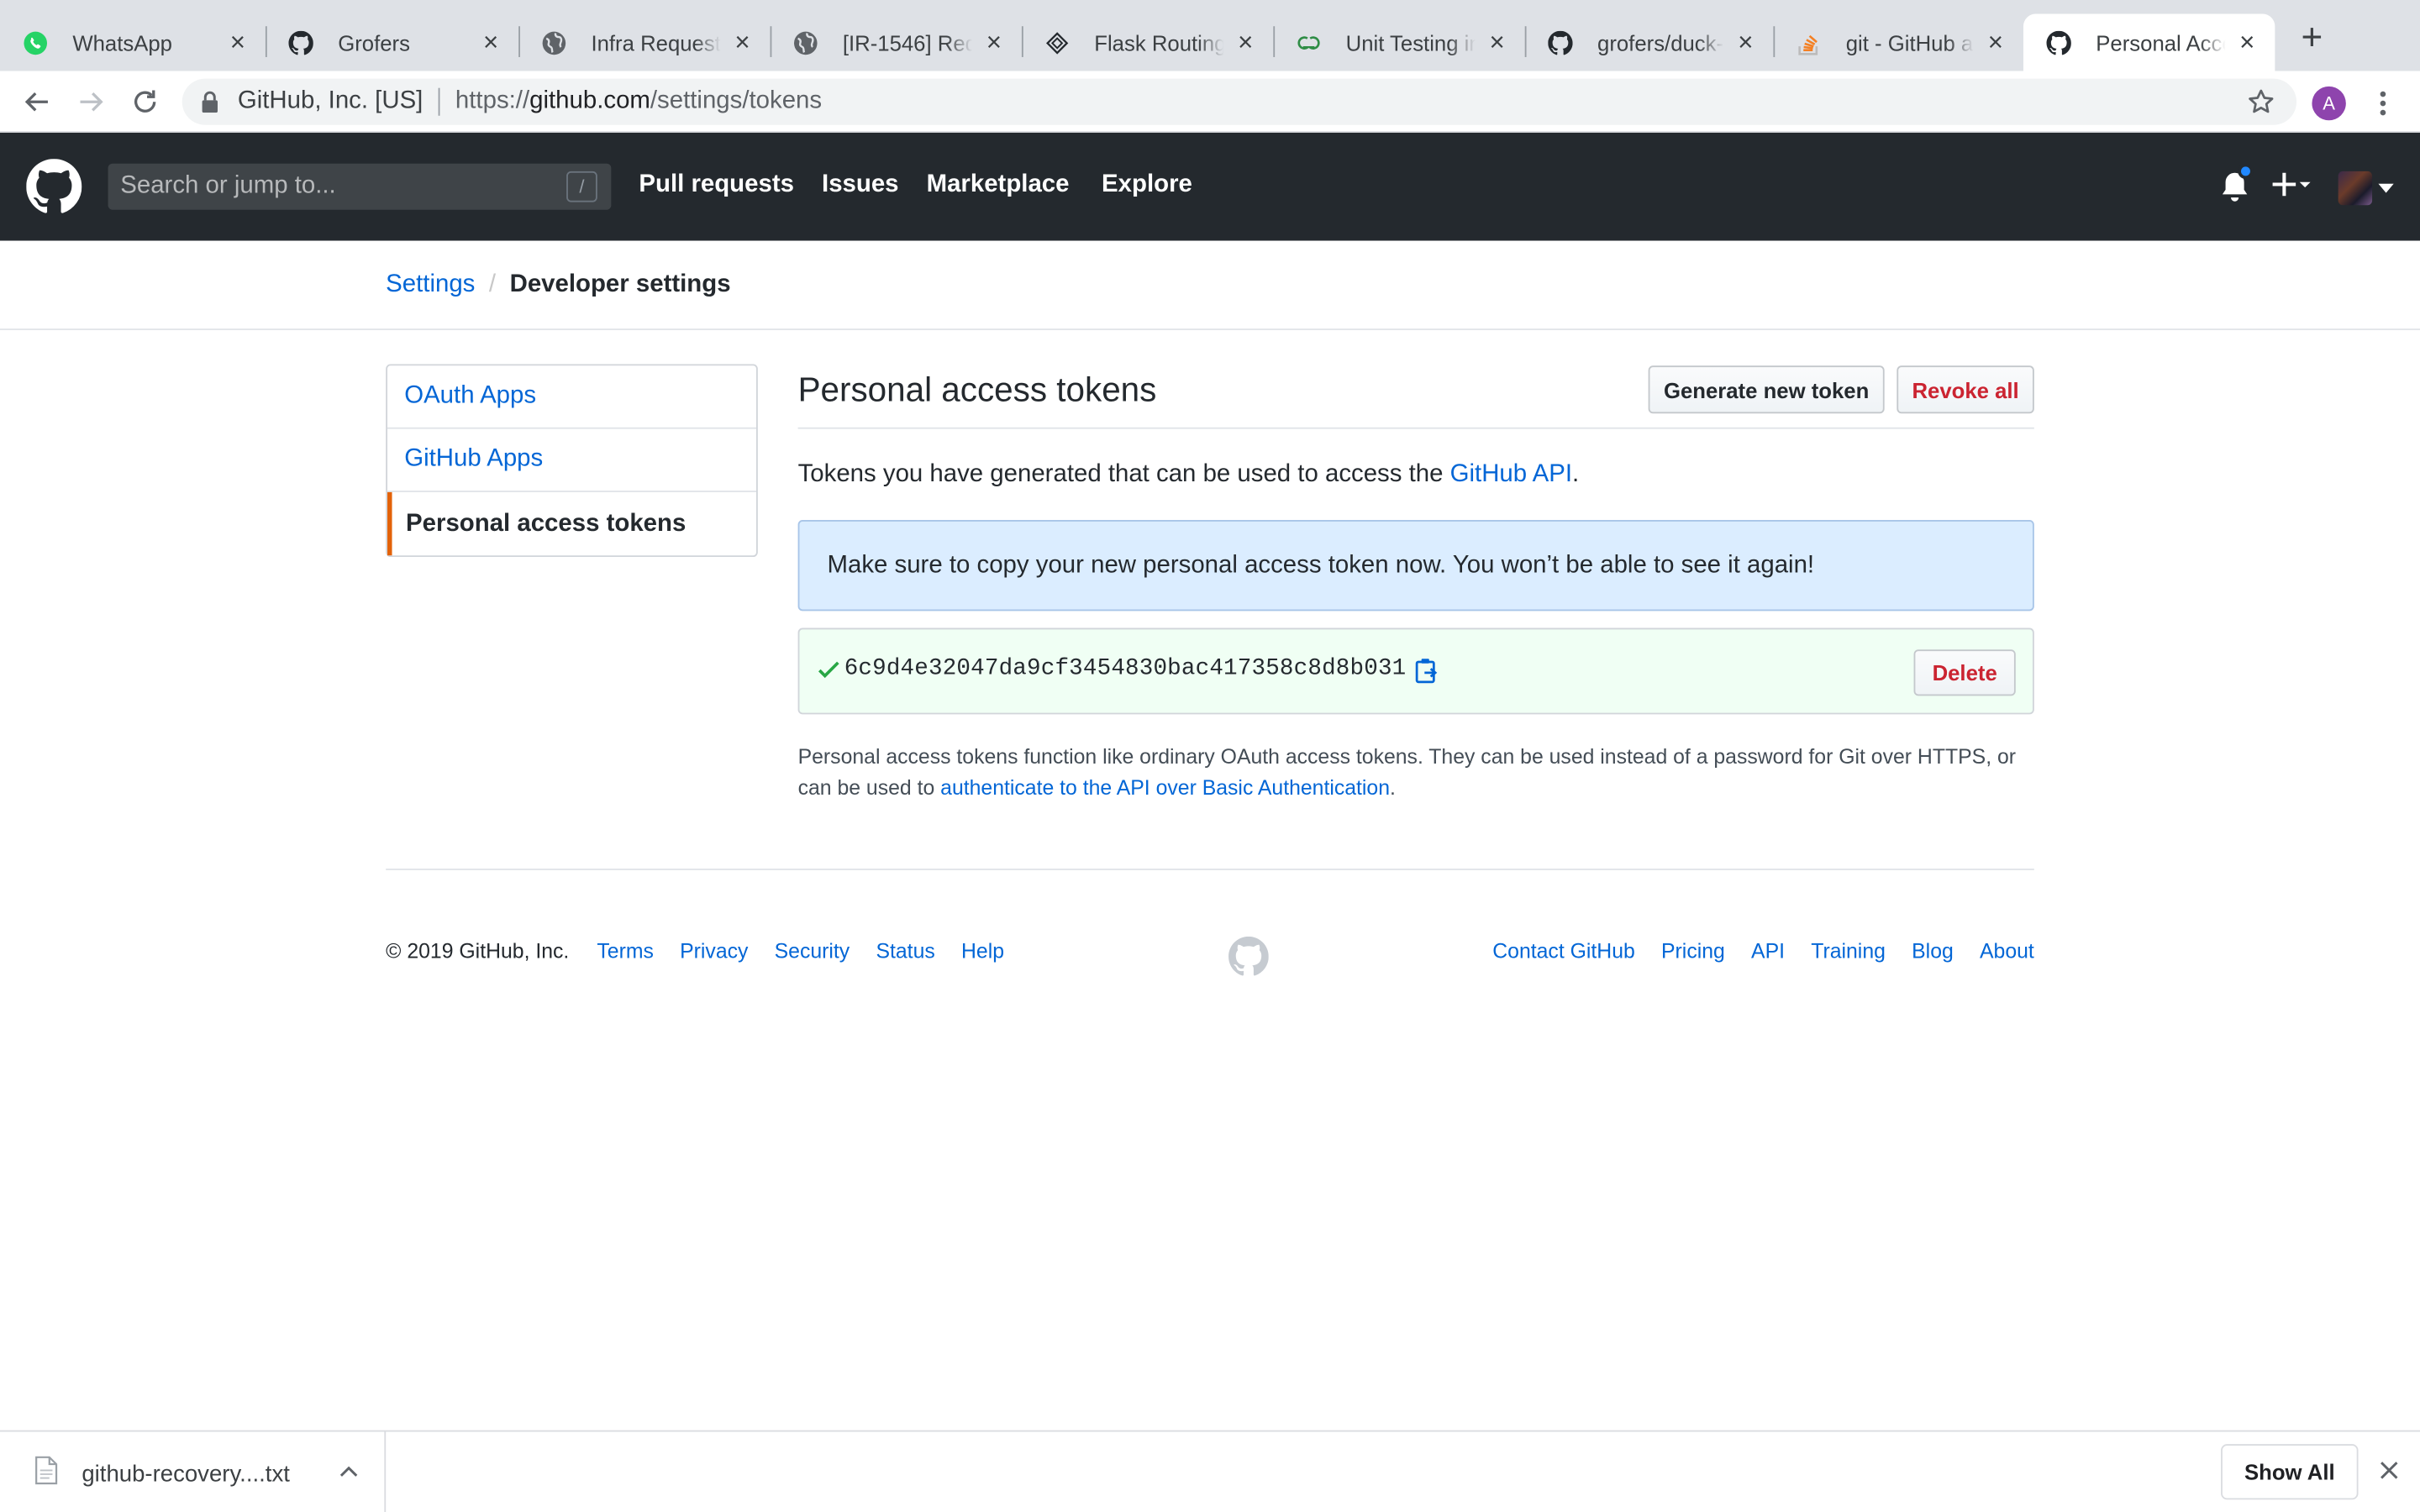 Image resolution: width=2420 pixels, height=1512 pixels. What do you see at coordinates (812, 951) in the screenshot?
I see `footer-link-security: Security` at bounding box center [812, 951].